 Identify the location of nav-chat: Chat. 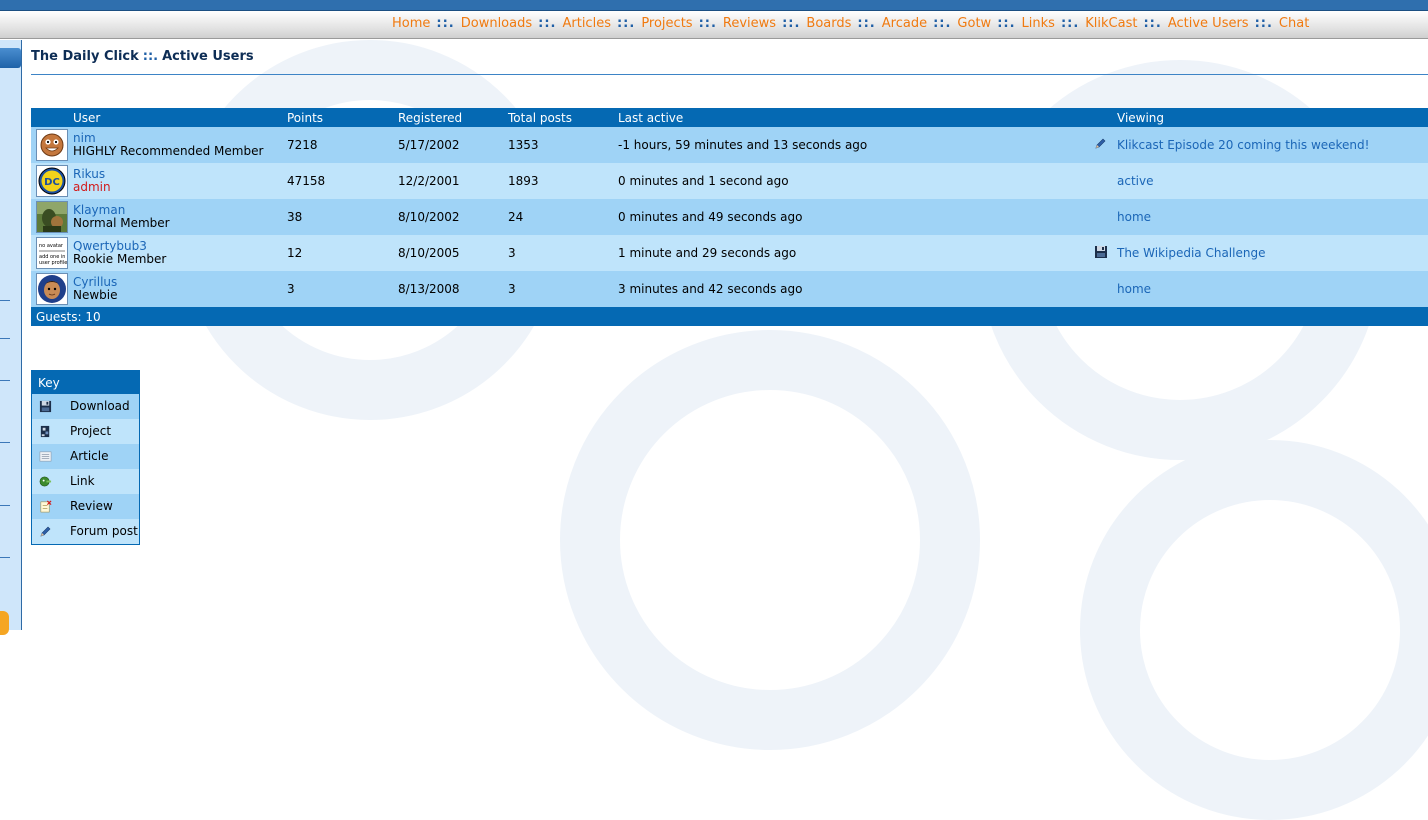
(1294, 23).